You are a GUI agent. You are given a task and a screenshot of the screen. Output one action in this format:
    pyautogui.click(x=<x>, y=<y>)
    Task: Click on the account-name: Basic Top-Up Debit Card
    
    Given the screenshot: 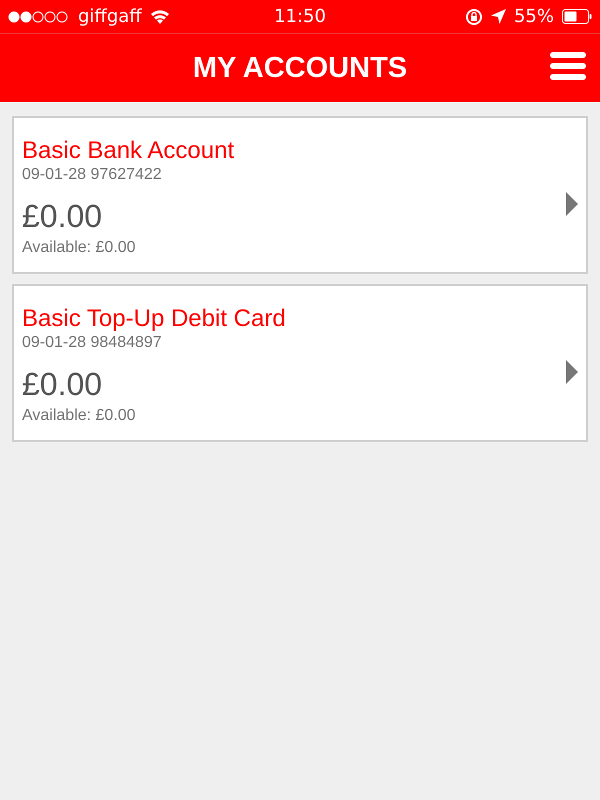 What is the action you would take?
    pyautogui.click(x=154, y=319)
    